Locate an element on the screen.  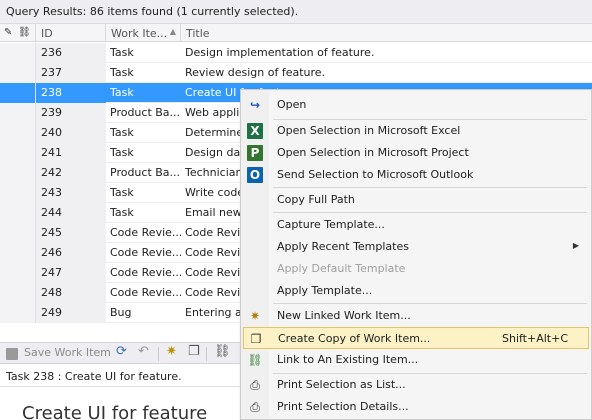
column-header-id: ID is located at coordinates (71, 33).